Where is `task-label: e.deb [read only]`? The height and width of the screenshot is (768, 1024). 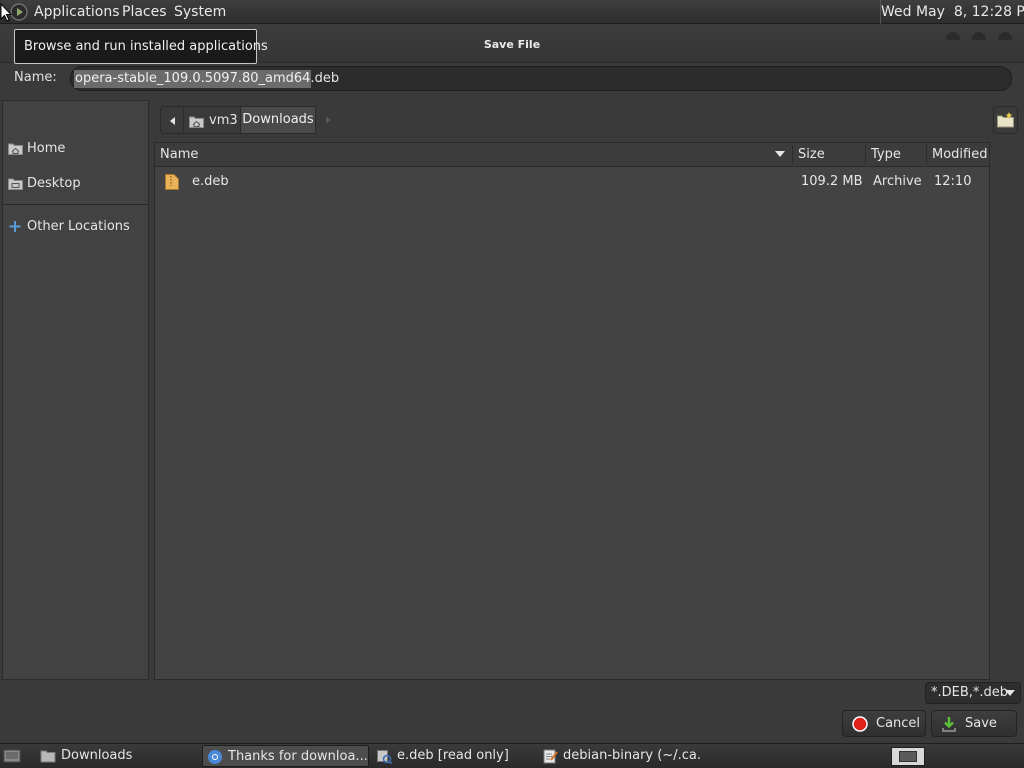
task-label: e.deb [read only] is located at coordinates (453, 755).